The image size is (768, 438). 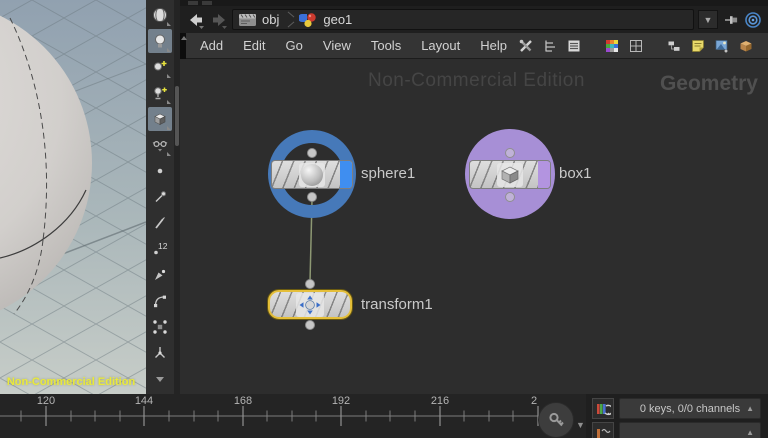 What do you see at coordinates (603, 430) in the screenshot?
I see `channel-list-icon` at bounding box center [603, 430].